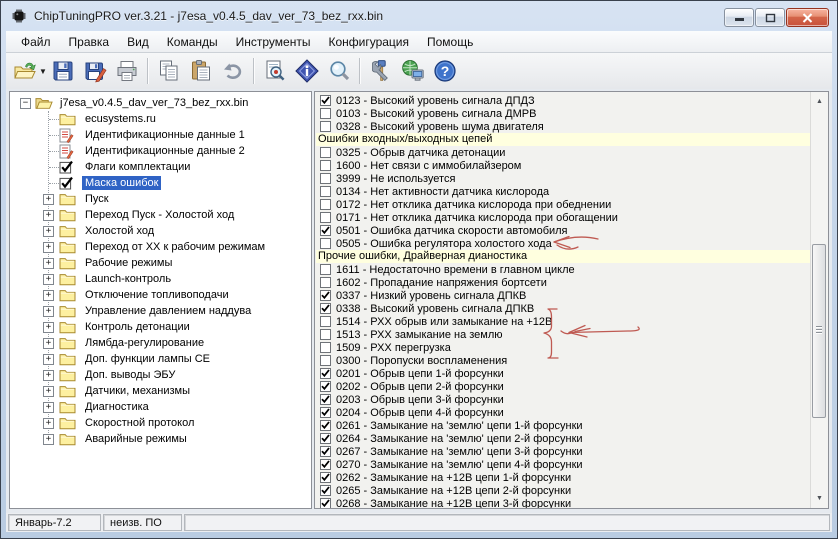 This screenshot has width=838, height=539. What do you see at coordinates (160, 247) in the screenshot?
I see `tree-item-9: + Переход от ХХ к рабочим режимам` at bounding box center [160, 247].